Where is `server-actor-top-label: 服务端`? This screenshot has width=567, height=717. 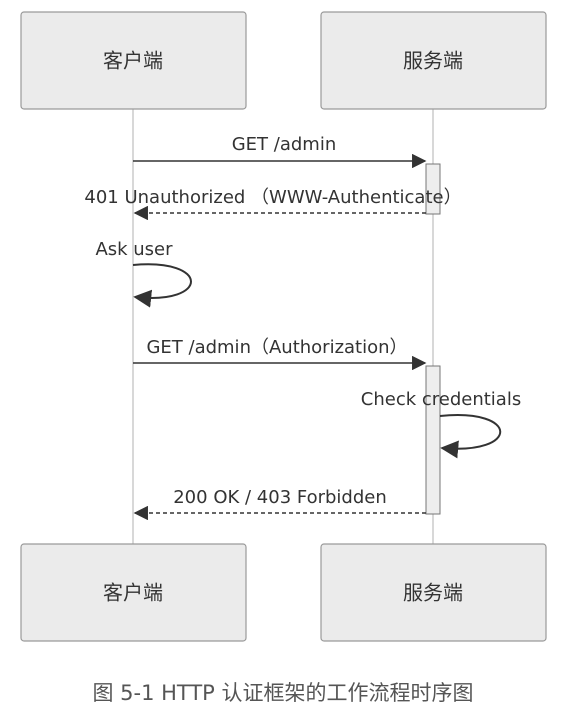 server-actor-top-label: 服务端 is located at coordinates (433, 61).